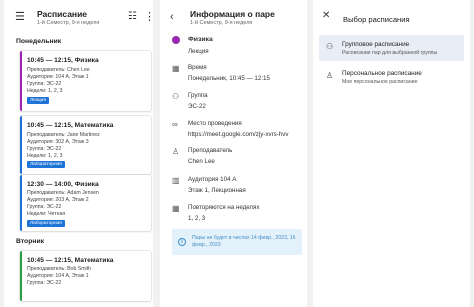 This screenshot has width=474, height=307. Describe the element at coordinates (382, 73) in the screenshot. I see `option-title: Персональное расписание` at that location.